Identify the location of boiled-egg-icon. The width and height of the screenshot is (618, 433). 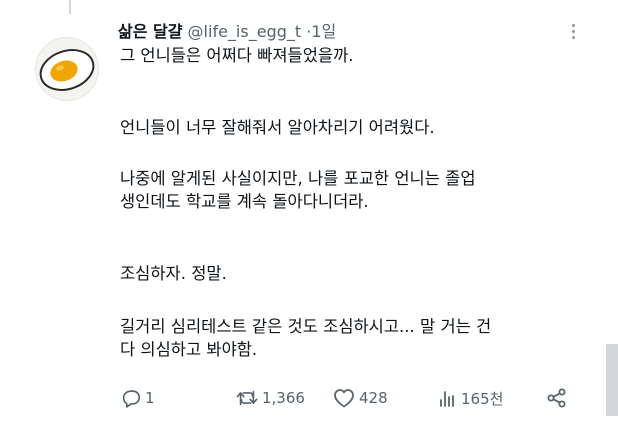
(67, 70).